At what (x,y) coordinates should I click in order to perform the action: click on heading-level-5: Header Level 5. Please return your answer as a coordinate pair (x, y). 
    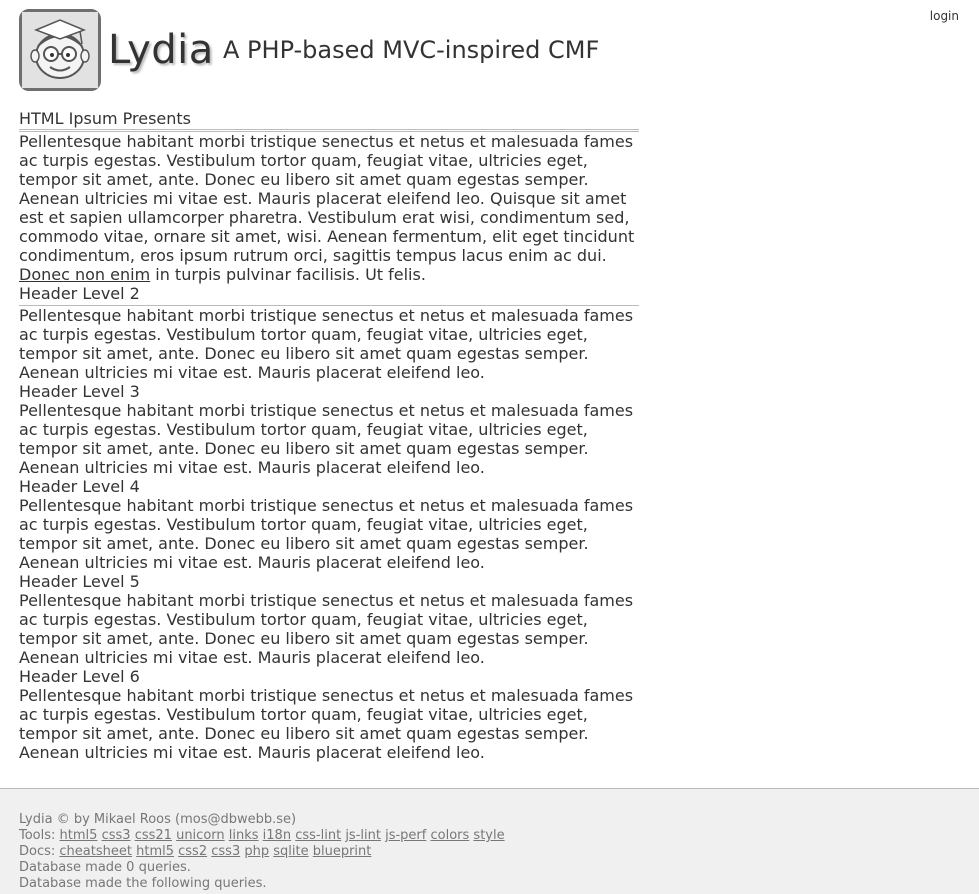
    Looking at the image, I should click on (79, 581).